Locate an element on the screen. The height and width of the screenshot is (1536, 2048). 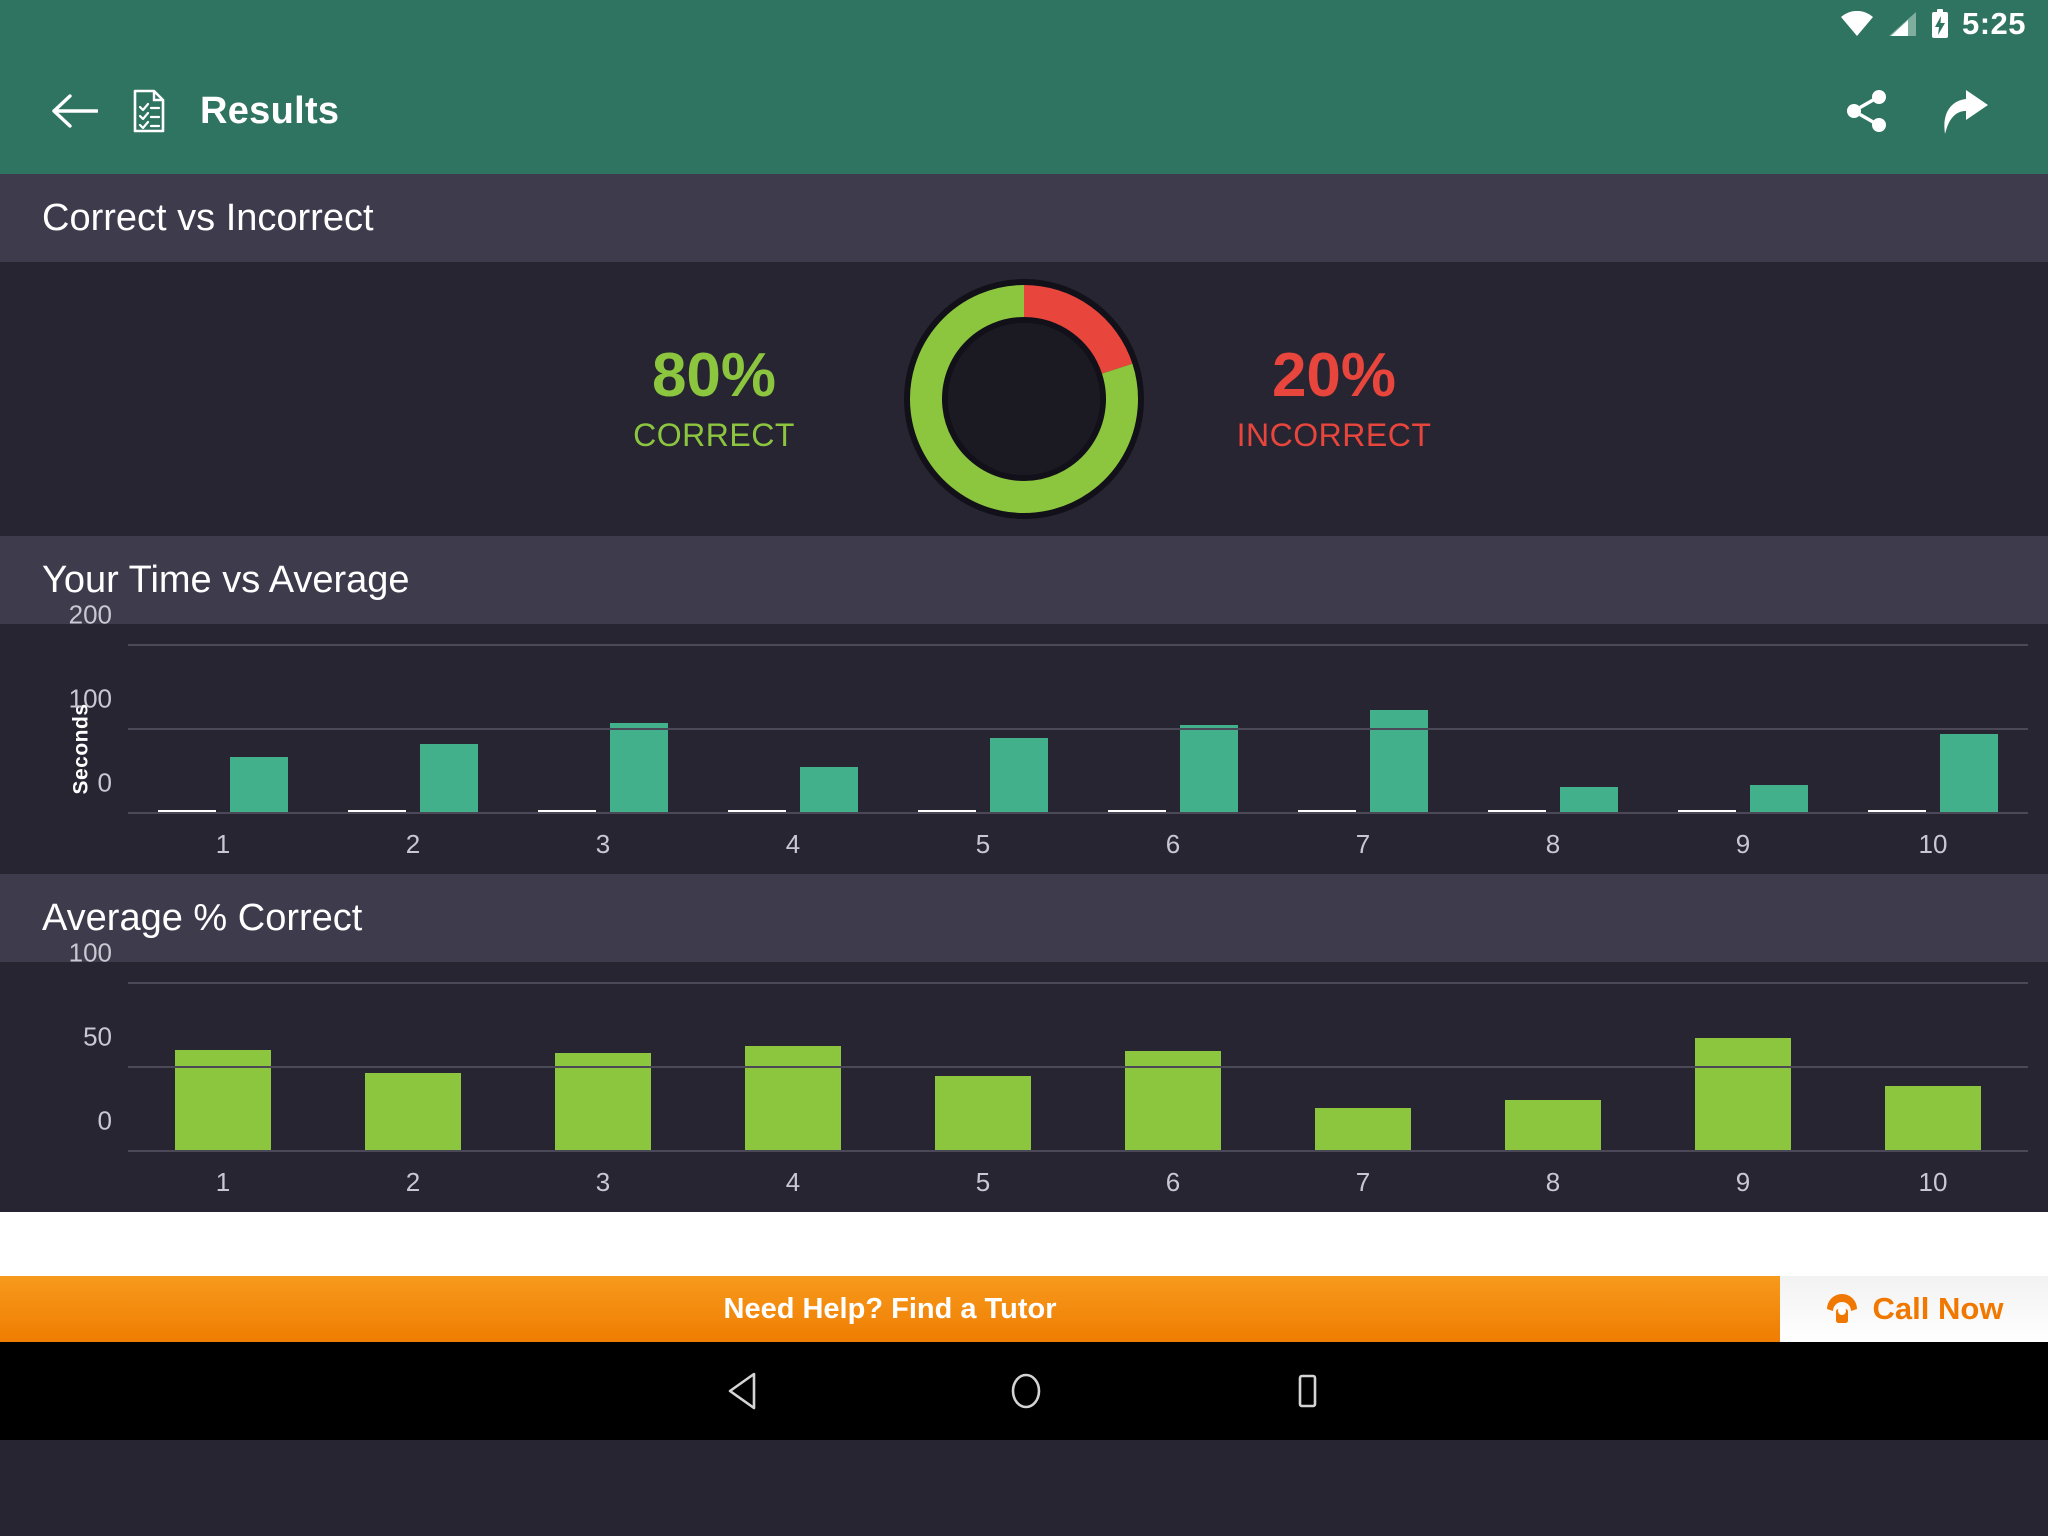
ad-banner-main: Need Help? Find a Tutor is located at coordinates (890, 1309).